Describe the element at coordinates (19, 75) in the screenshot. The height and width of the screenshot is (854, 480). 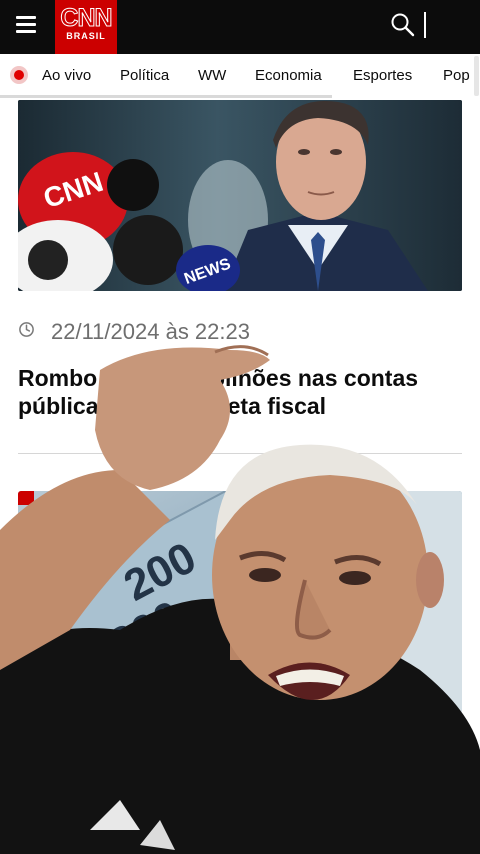
I see `live-indicator-icon` at that location.